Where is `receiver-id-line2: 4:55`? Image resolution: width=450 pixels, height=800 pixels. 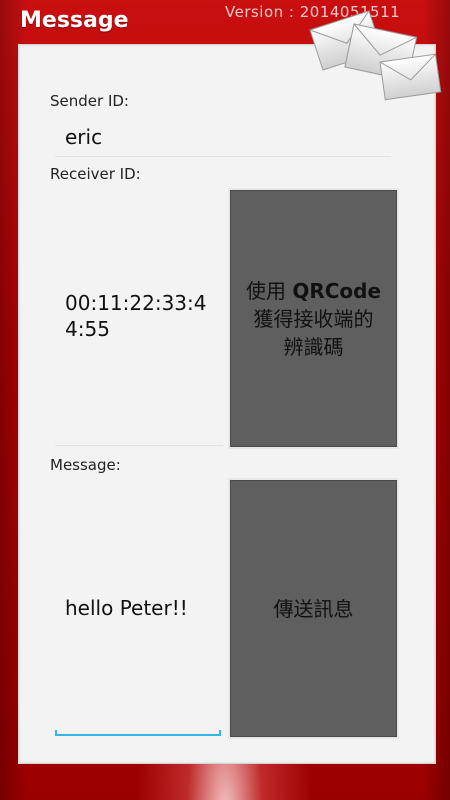 receiver-id-line2: 4:55 is located at coordinates (87, 329).